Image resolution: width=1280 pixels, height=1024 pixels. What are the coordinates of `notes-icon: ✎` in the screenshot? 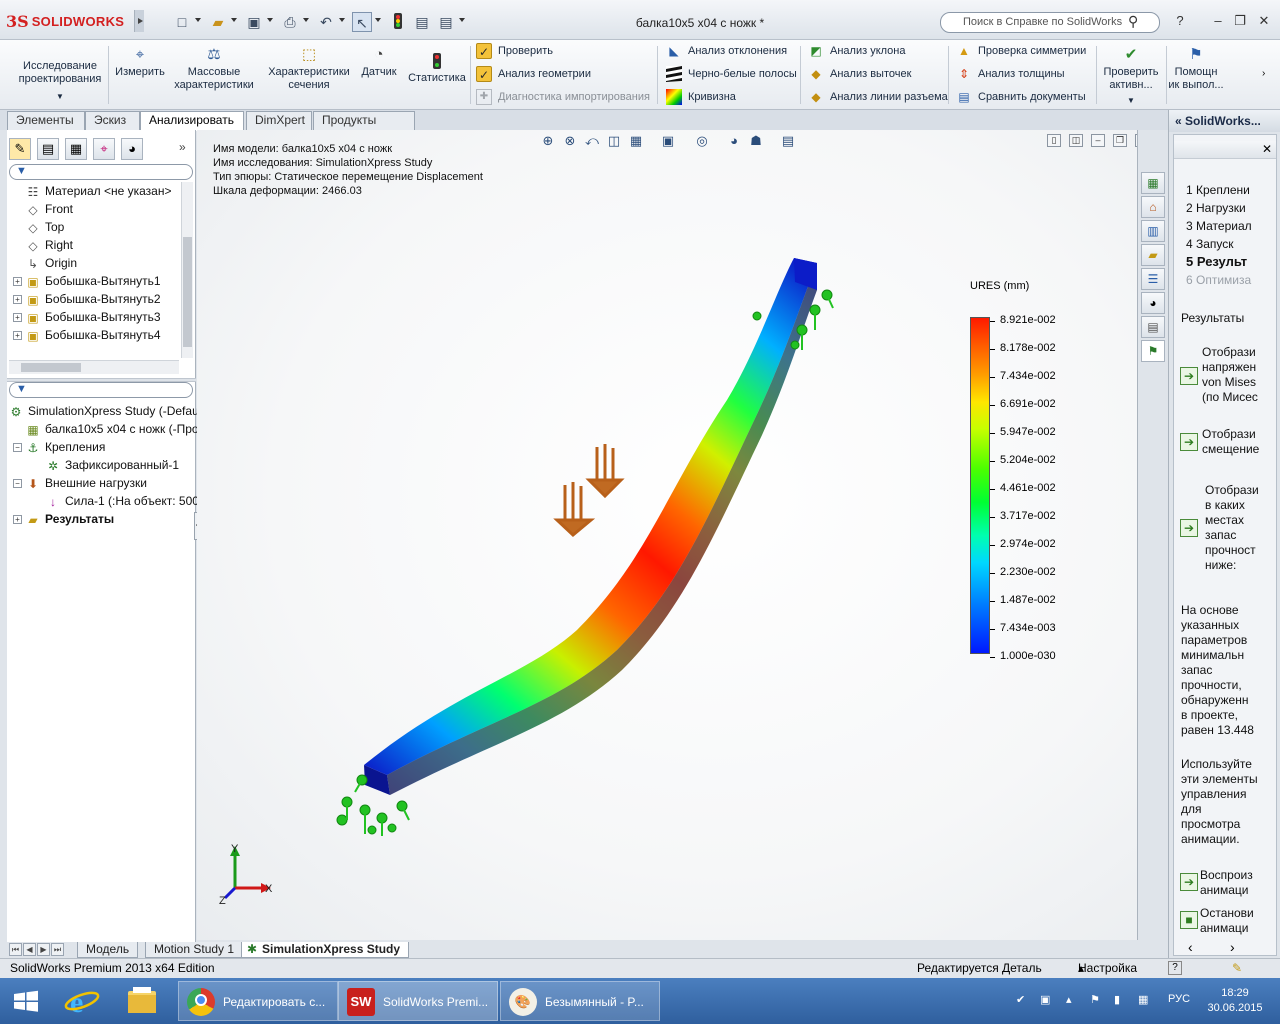 It's located at (1237, 968).